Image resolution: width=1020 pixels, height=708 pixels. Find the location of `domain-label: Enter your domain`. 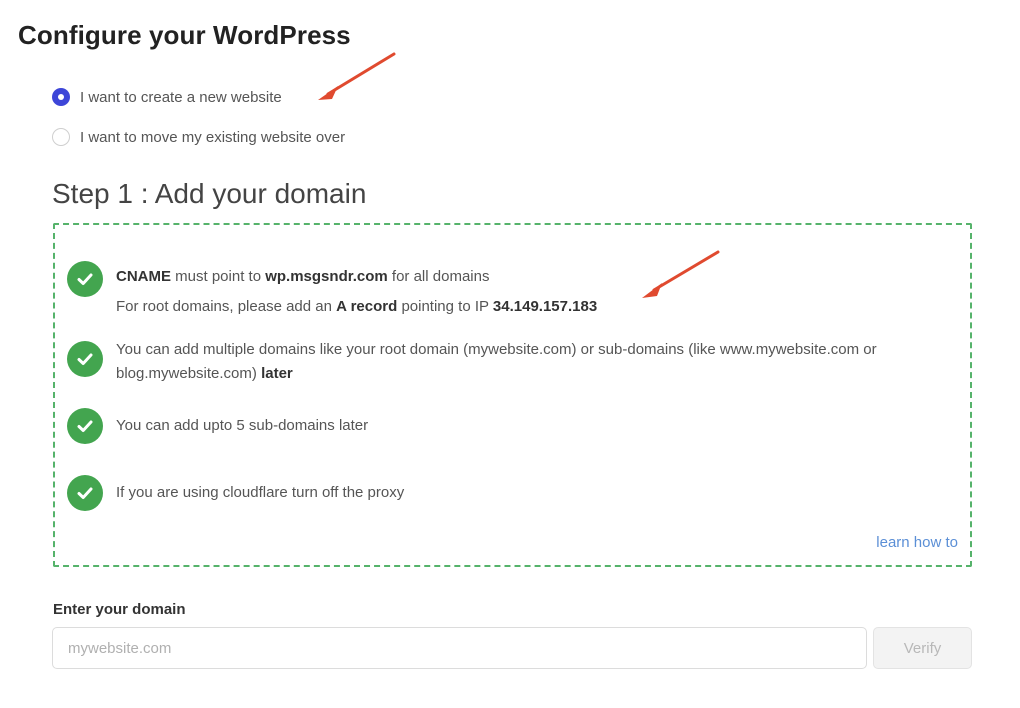

domain-label: Enter your domain is located at coordinates (119, 609).